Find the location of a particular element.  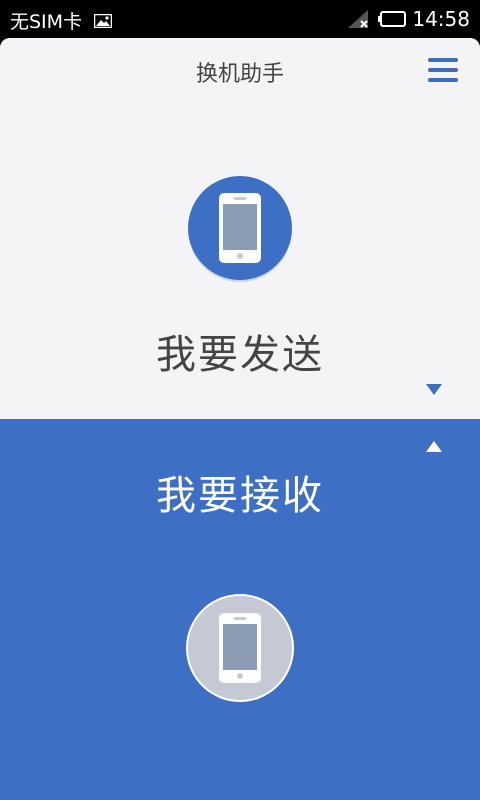

receive-phone-circle is located at coordinates (240, 648).